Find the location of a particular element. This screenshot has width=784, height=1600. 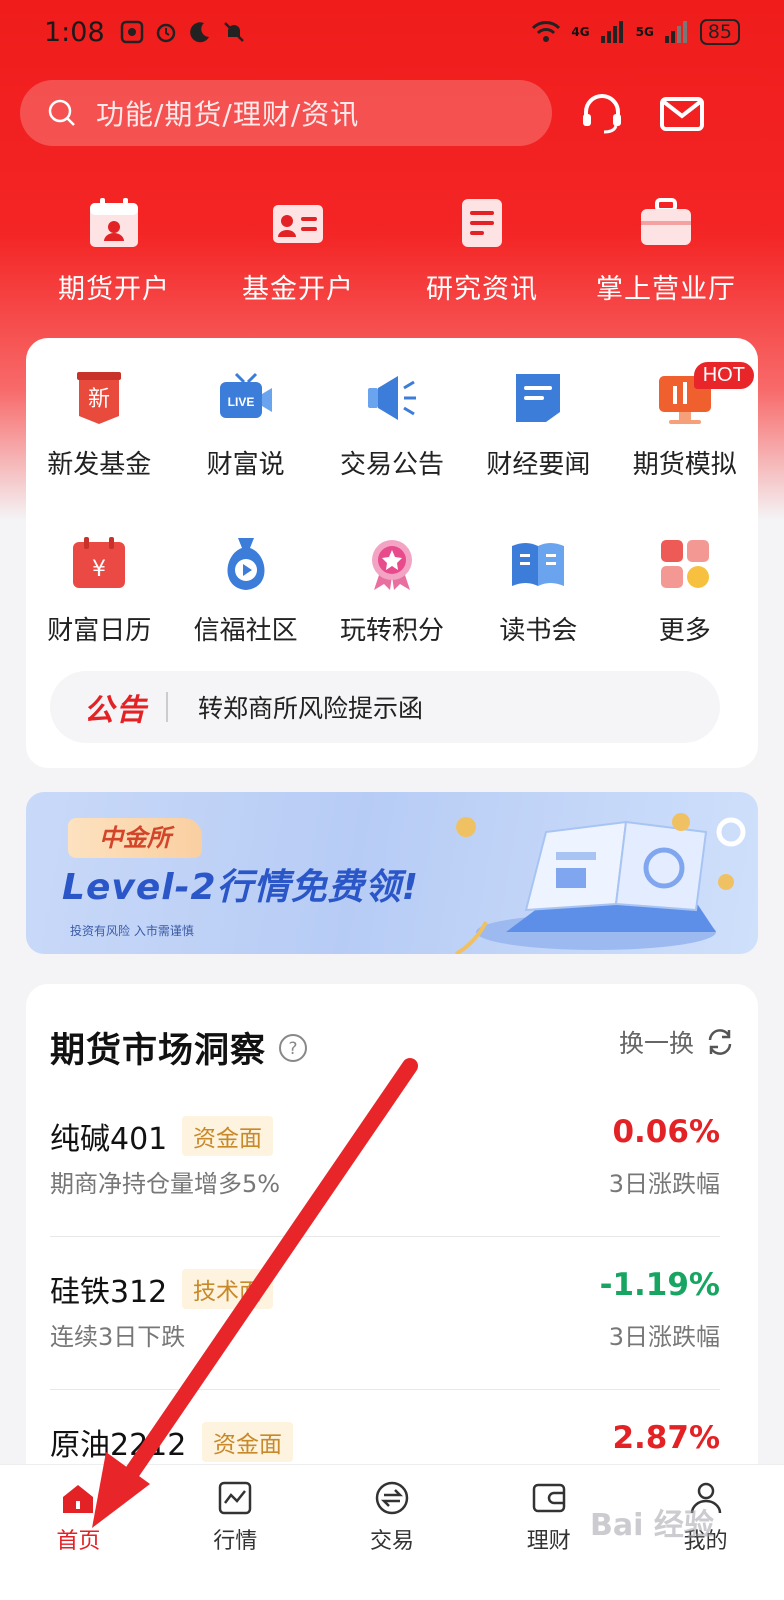

insight-desc: 期商净持仓量增多5% is located at coordinates (165, 1184).